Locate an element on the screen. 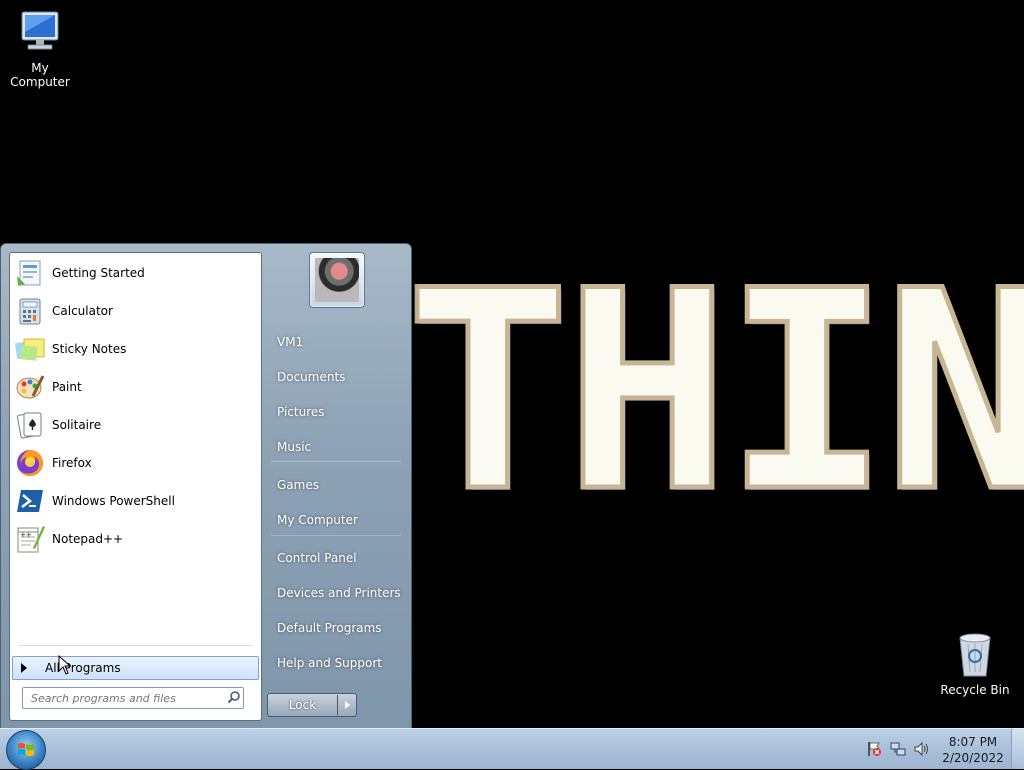 This screenshot has height=770, width=1024. volume-icon is located at coordinates (922, 750).